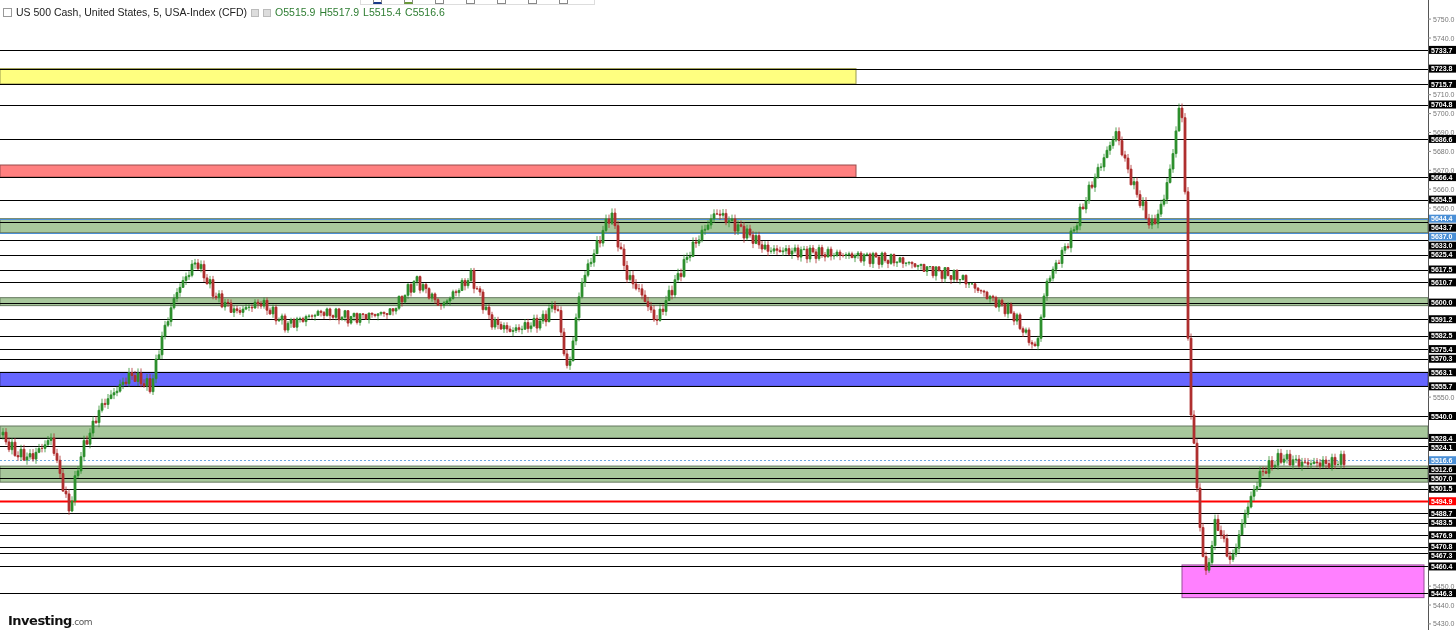 This screenshot has height=630, width=1456. Describe the element at coordinates (295, 12) in the screenshot. I see `open-value: O5515.9` at that location.